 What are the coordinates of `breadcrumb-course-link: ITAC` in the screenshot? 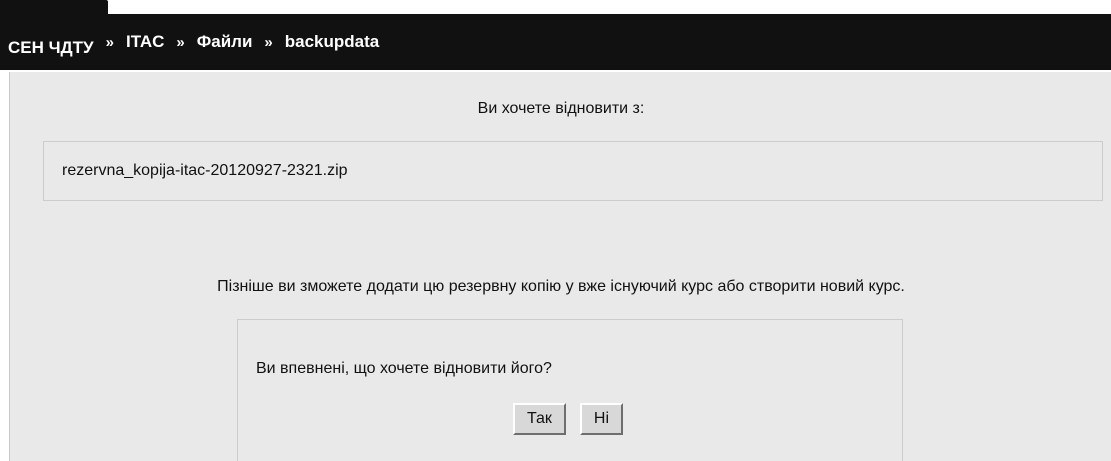 It's located at (145, 42).